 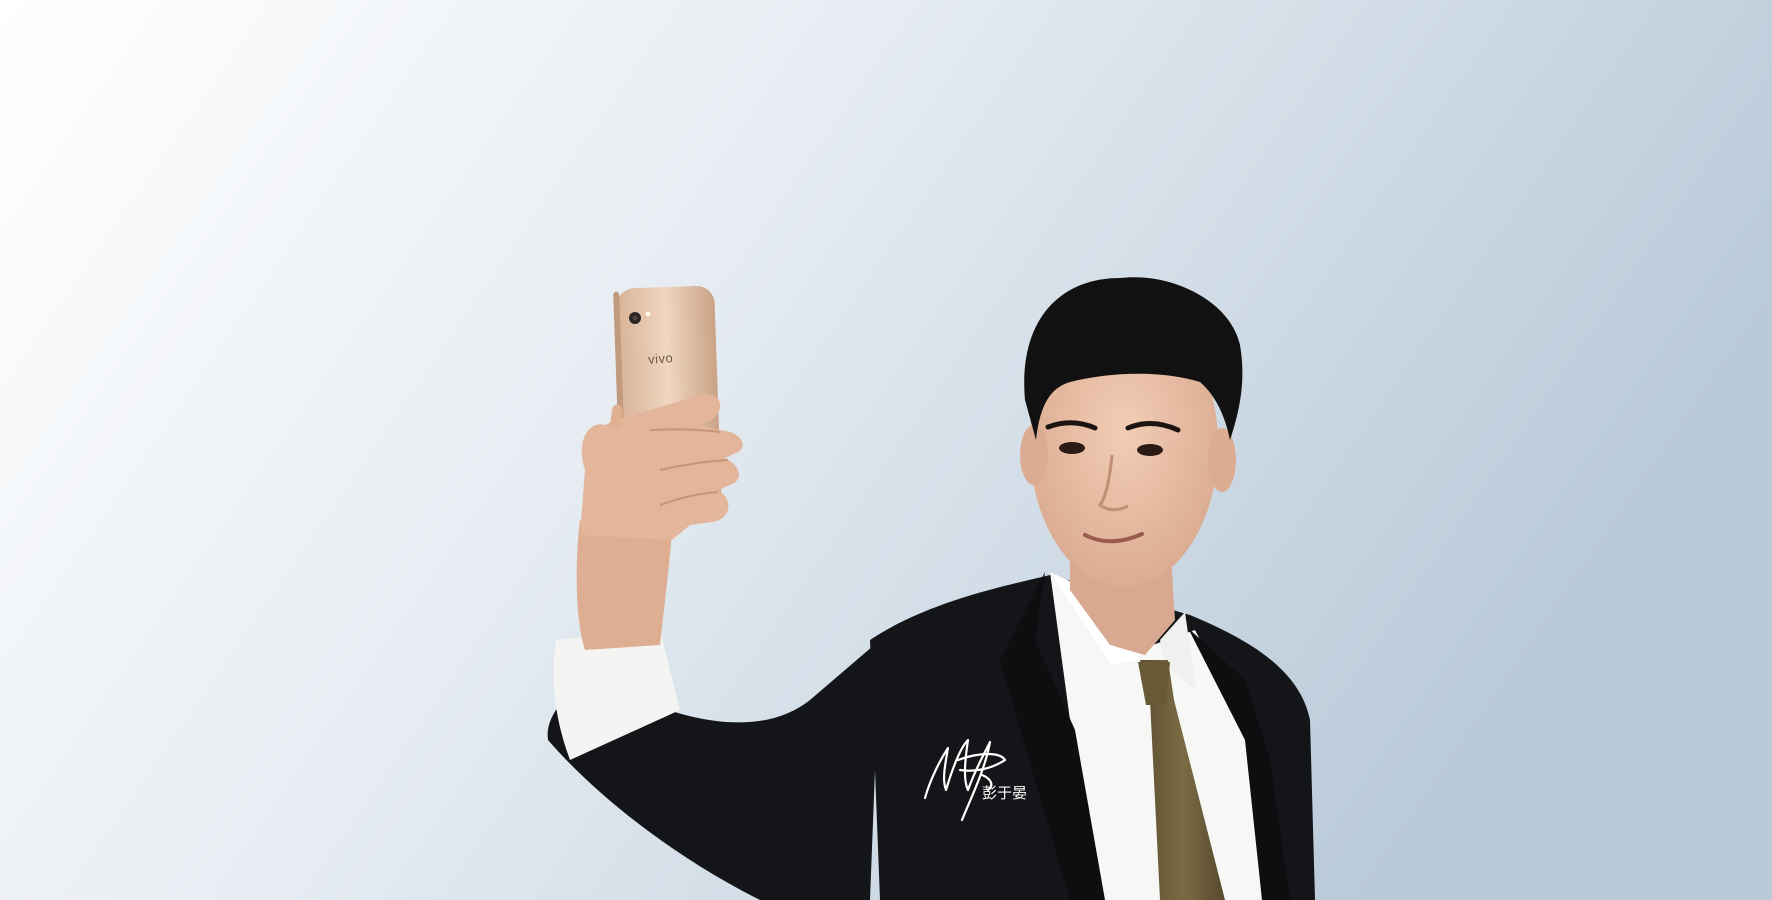 I want to click on left-eye, so click(x=1072, y=448).